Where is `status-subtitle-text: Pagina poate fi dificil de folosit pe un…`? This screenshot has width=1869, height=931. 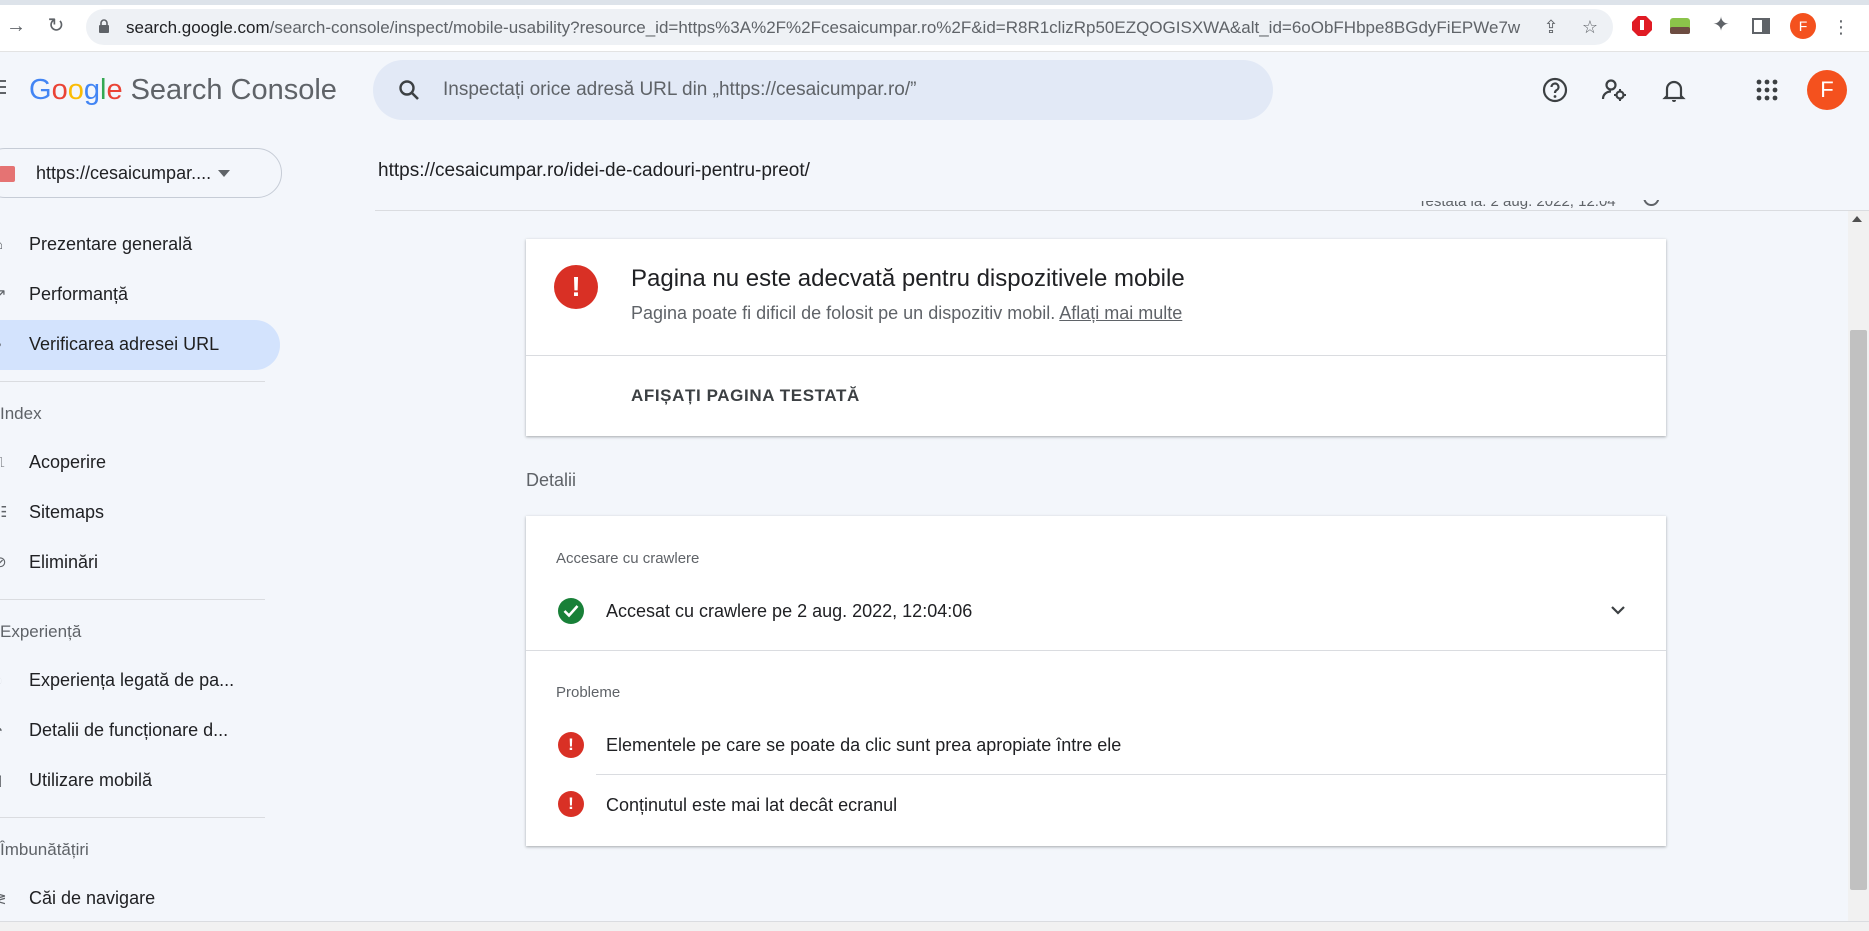
status-subtitle-text: Pagina poate fi dificil de folosit pe un… is located at coordinates (843, 313).